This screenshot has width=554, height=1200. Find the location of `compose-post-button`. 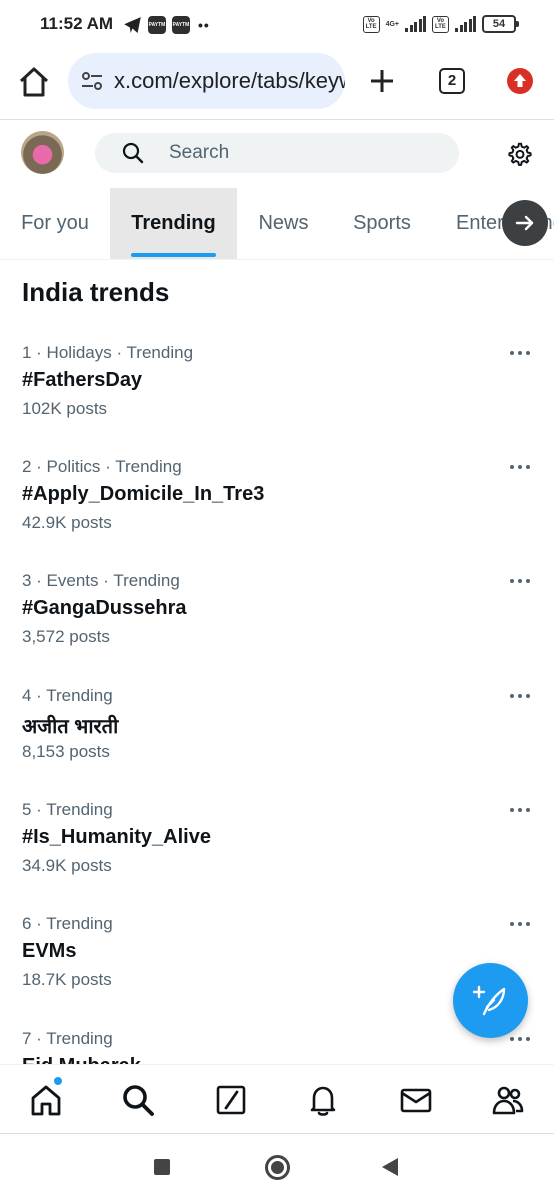

compose-post-button is located at coordinates (490, 1000).